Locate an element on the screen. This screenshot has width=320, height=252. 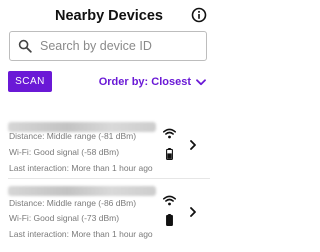
battery-half-icon is located at coordinates (169, 154).